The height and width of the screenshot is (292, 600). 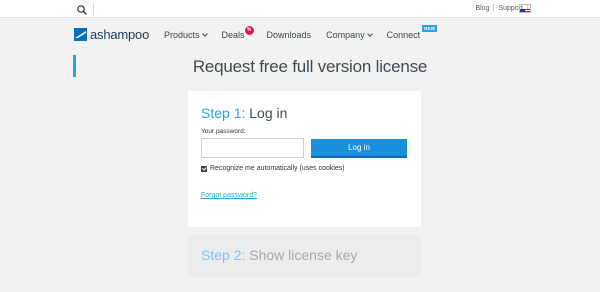 I want to click on password-label: Your password:, so click(x=223, y=131).